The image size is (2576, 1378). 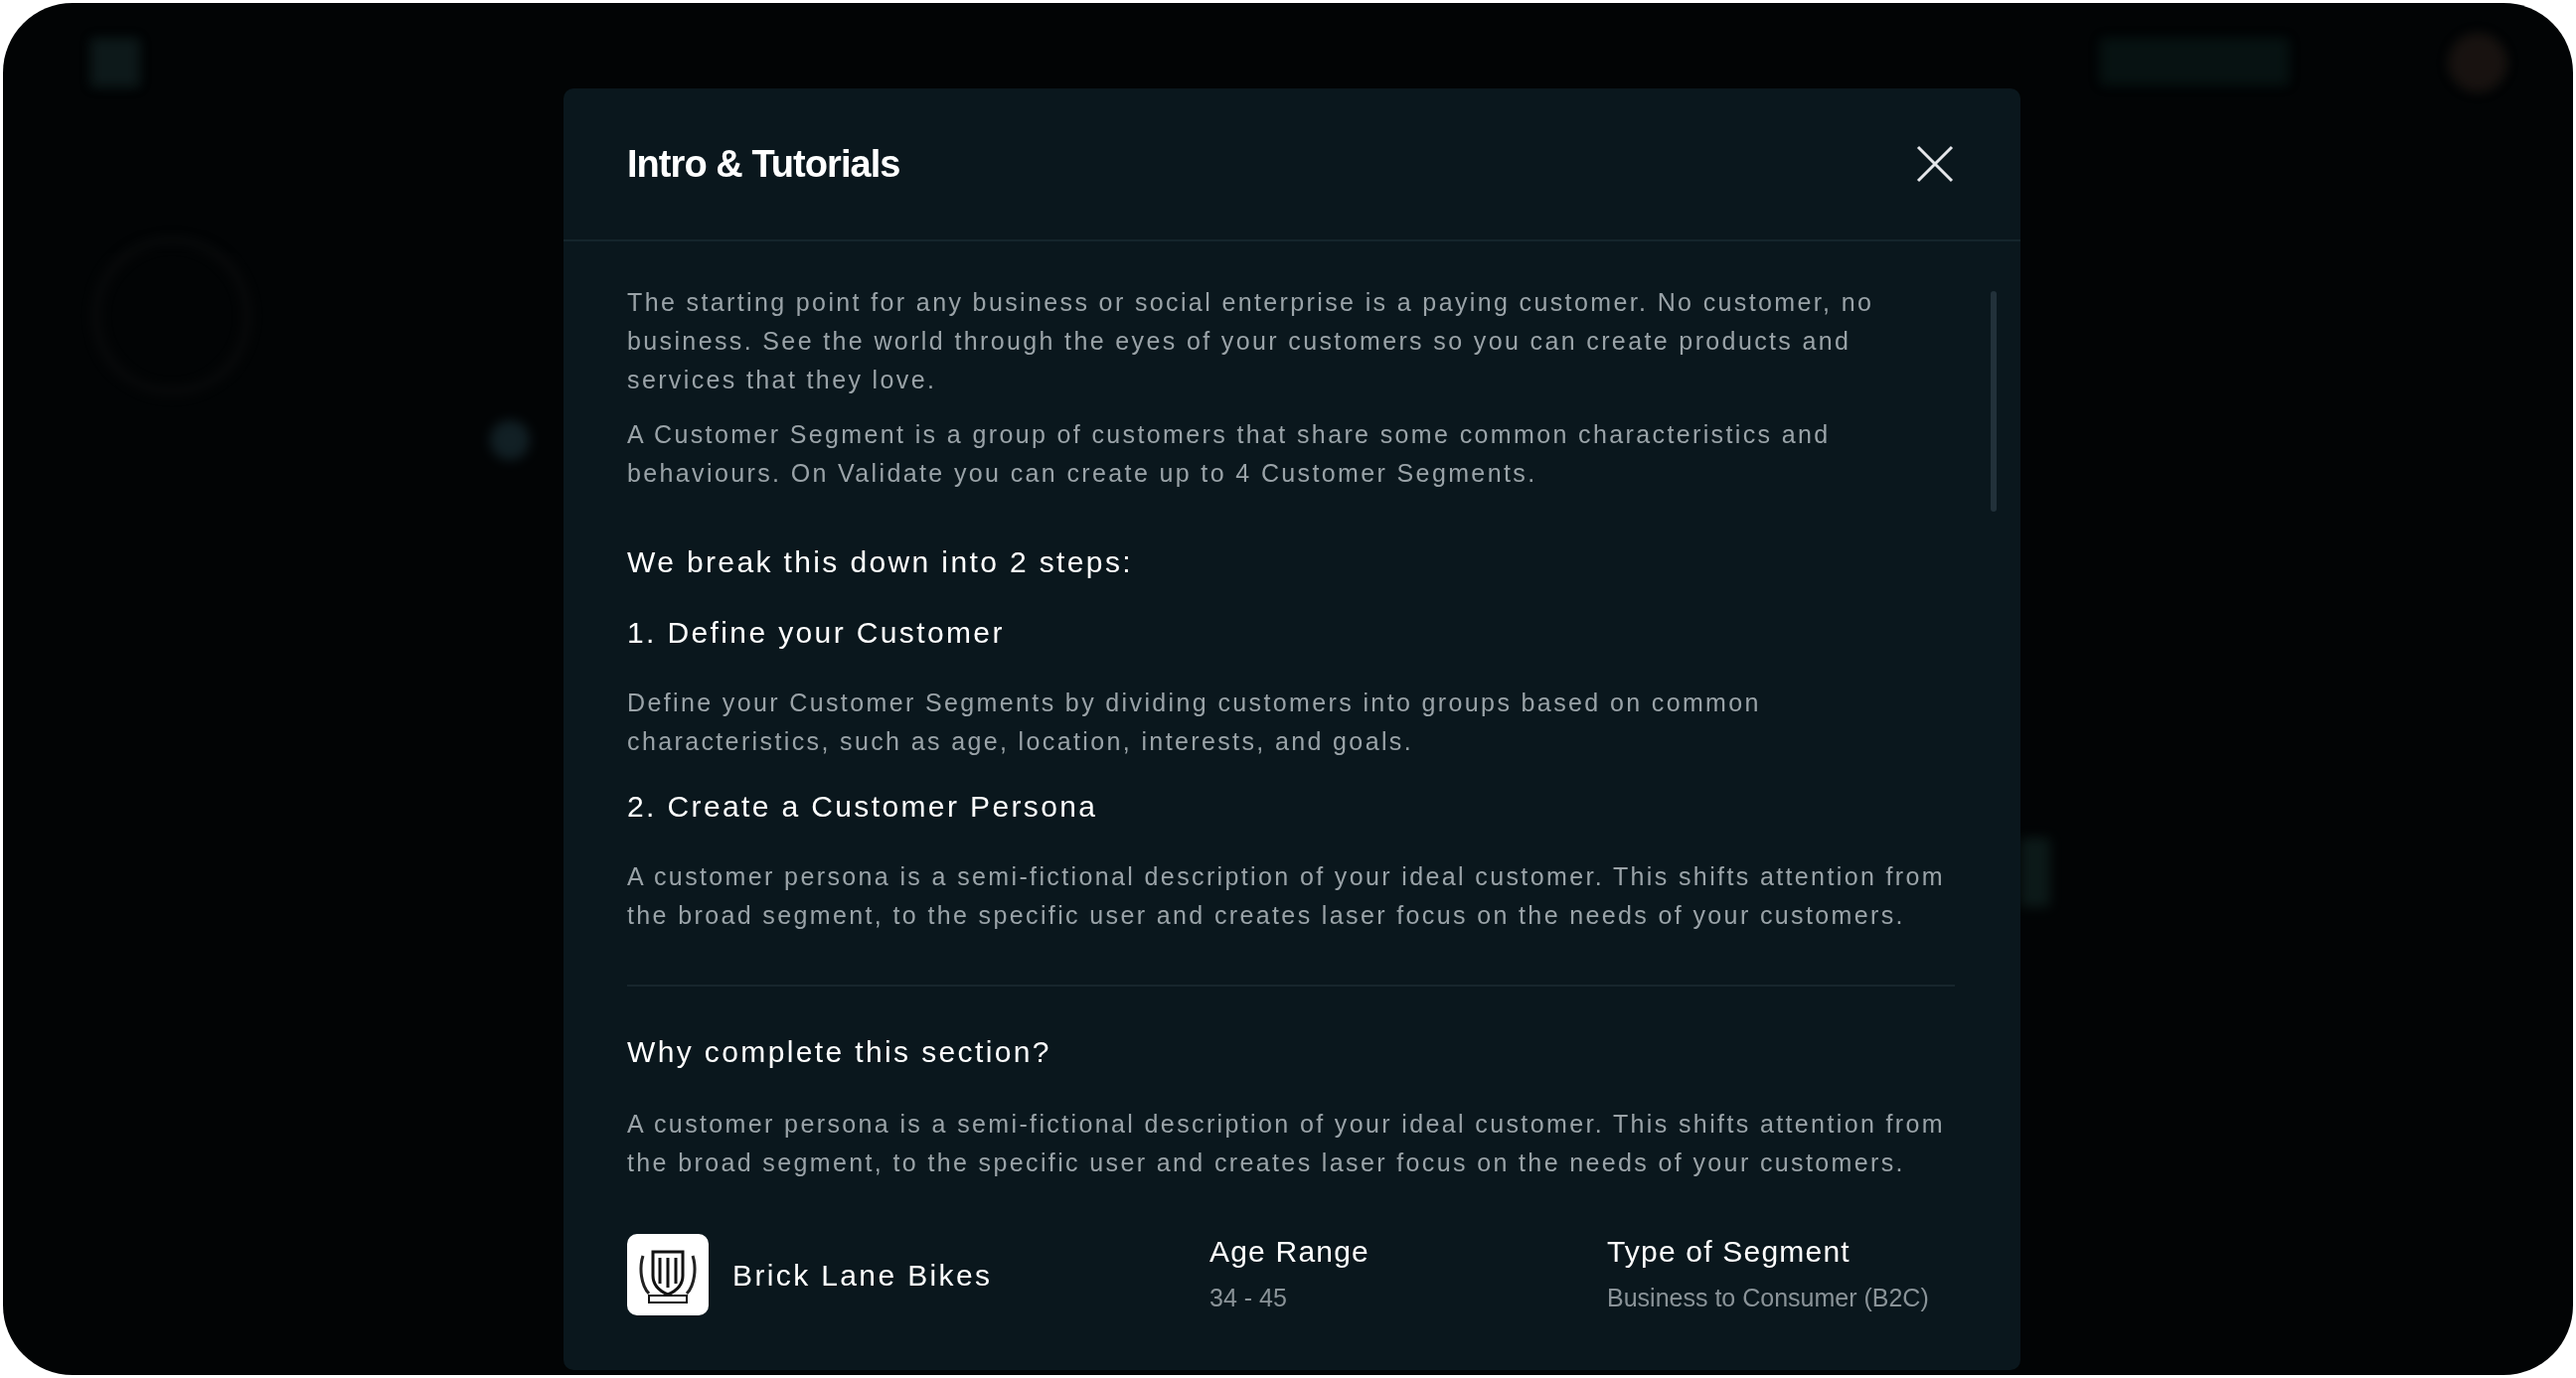 What do you see at coordinates (880, 562) in the screenshot?
I see `section-heading: We break this down into 2 steps:` at bounding box center [880, 562].